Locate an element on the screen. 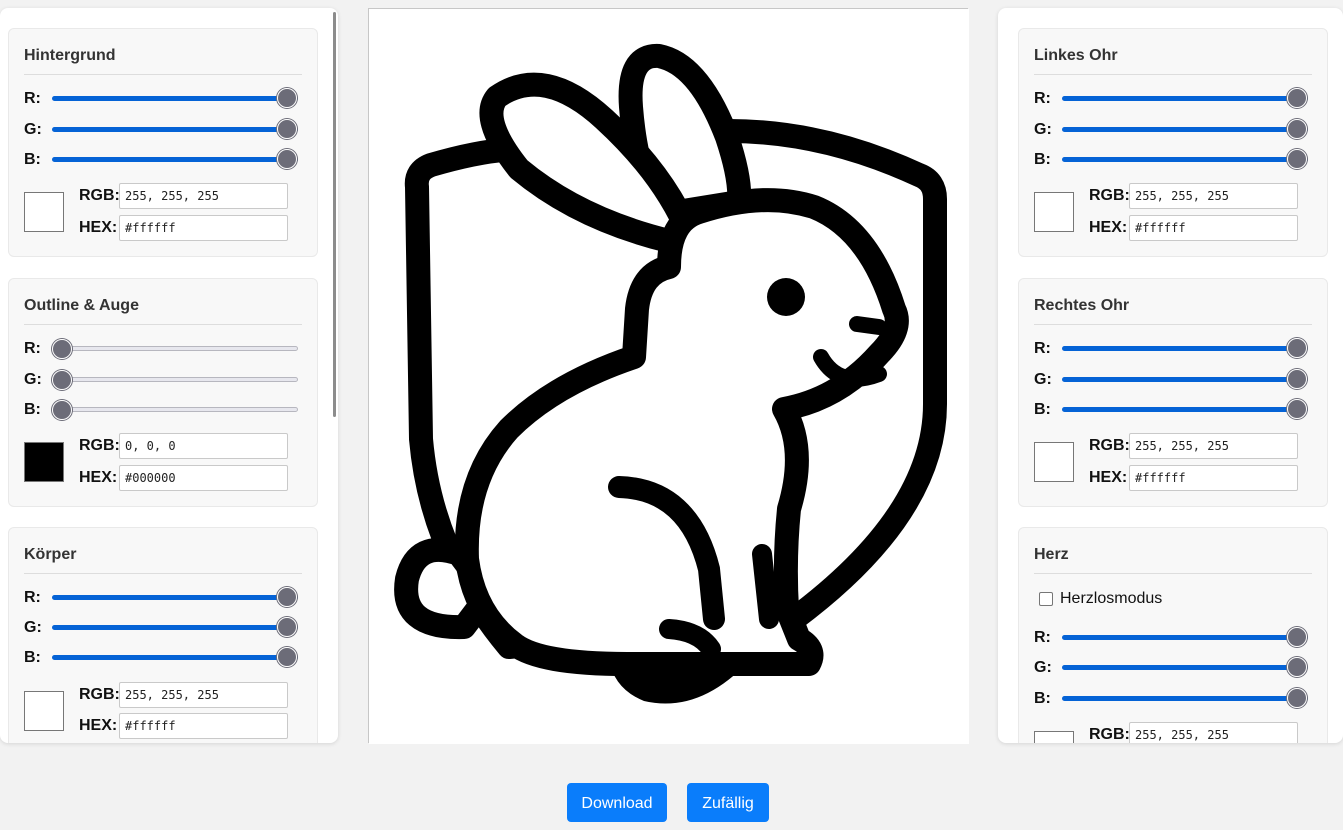  nose-line is located at coordinates (868, 325).